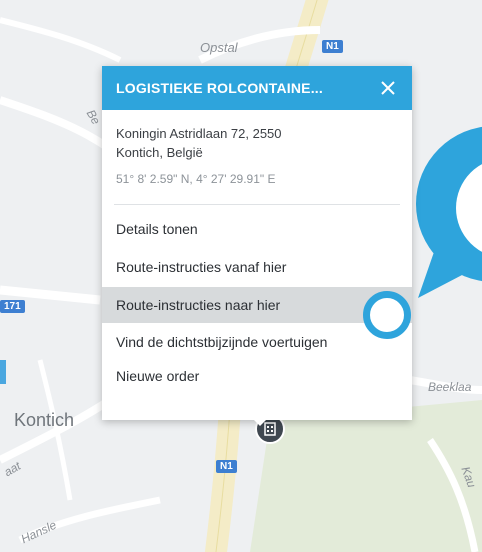 This screenshot has width=482, height=552. I want to click on address-line-2: Kontich, België, so click(159, 152).